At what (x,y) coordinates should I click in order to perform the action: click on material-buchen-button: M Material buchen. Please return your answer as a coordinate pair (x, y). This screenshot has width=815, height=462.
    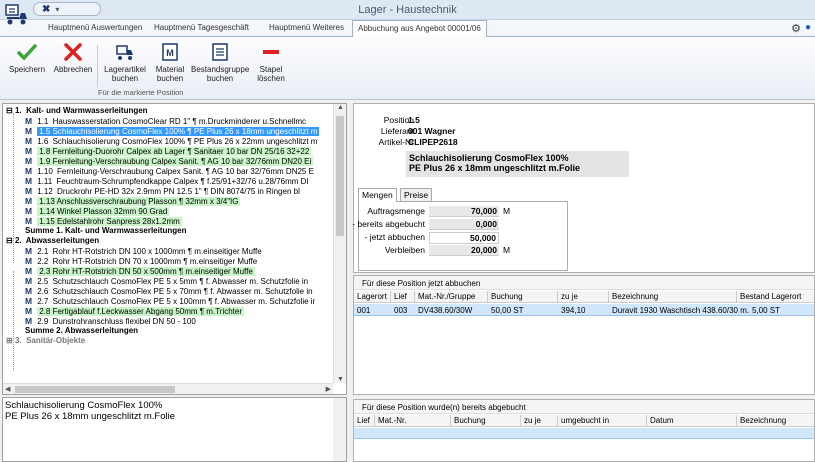
    Looking at the image, I should click on (170, 62).